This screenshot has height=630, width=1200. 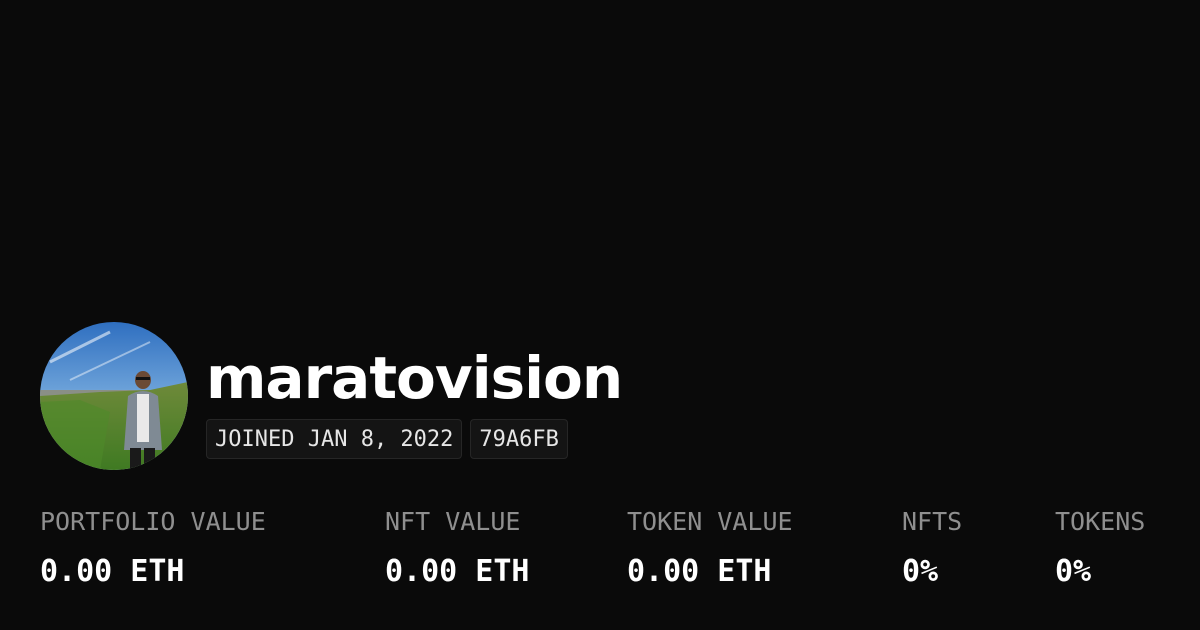 I want to click on avatar, so click(x=114, y=396).